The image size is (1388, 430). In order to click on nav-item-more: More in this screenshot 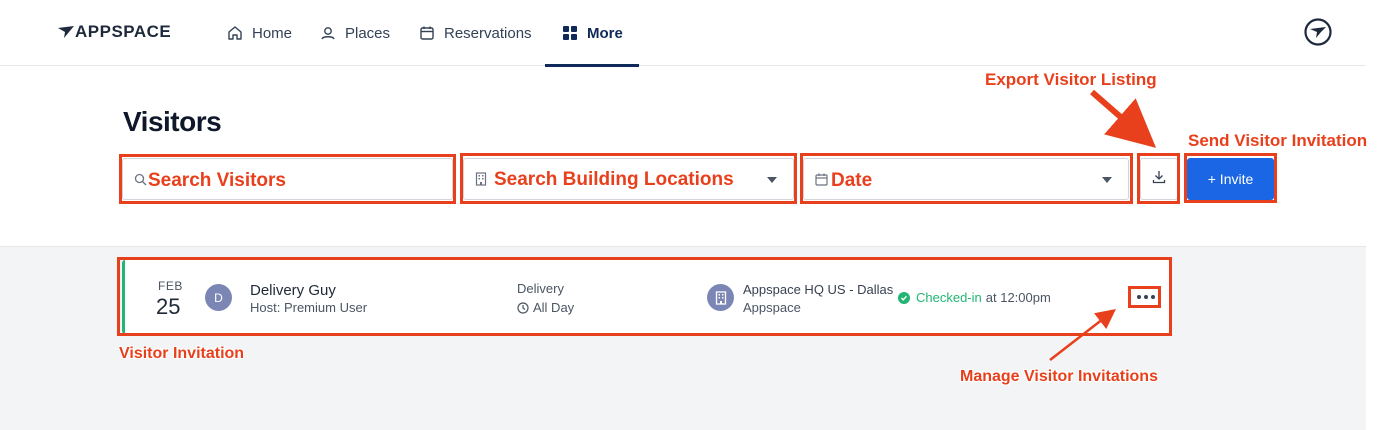, I will do `click(592, 33)`.